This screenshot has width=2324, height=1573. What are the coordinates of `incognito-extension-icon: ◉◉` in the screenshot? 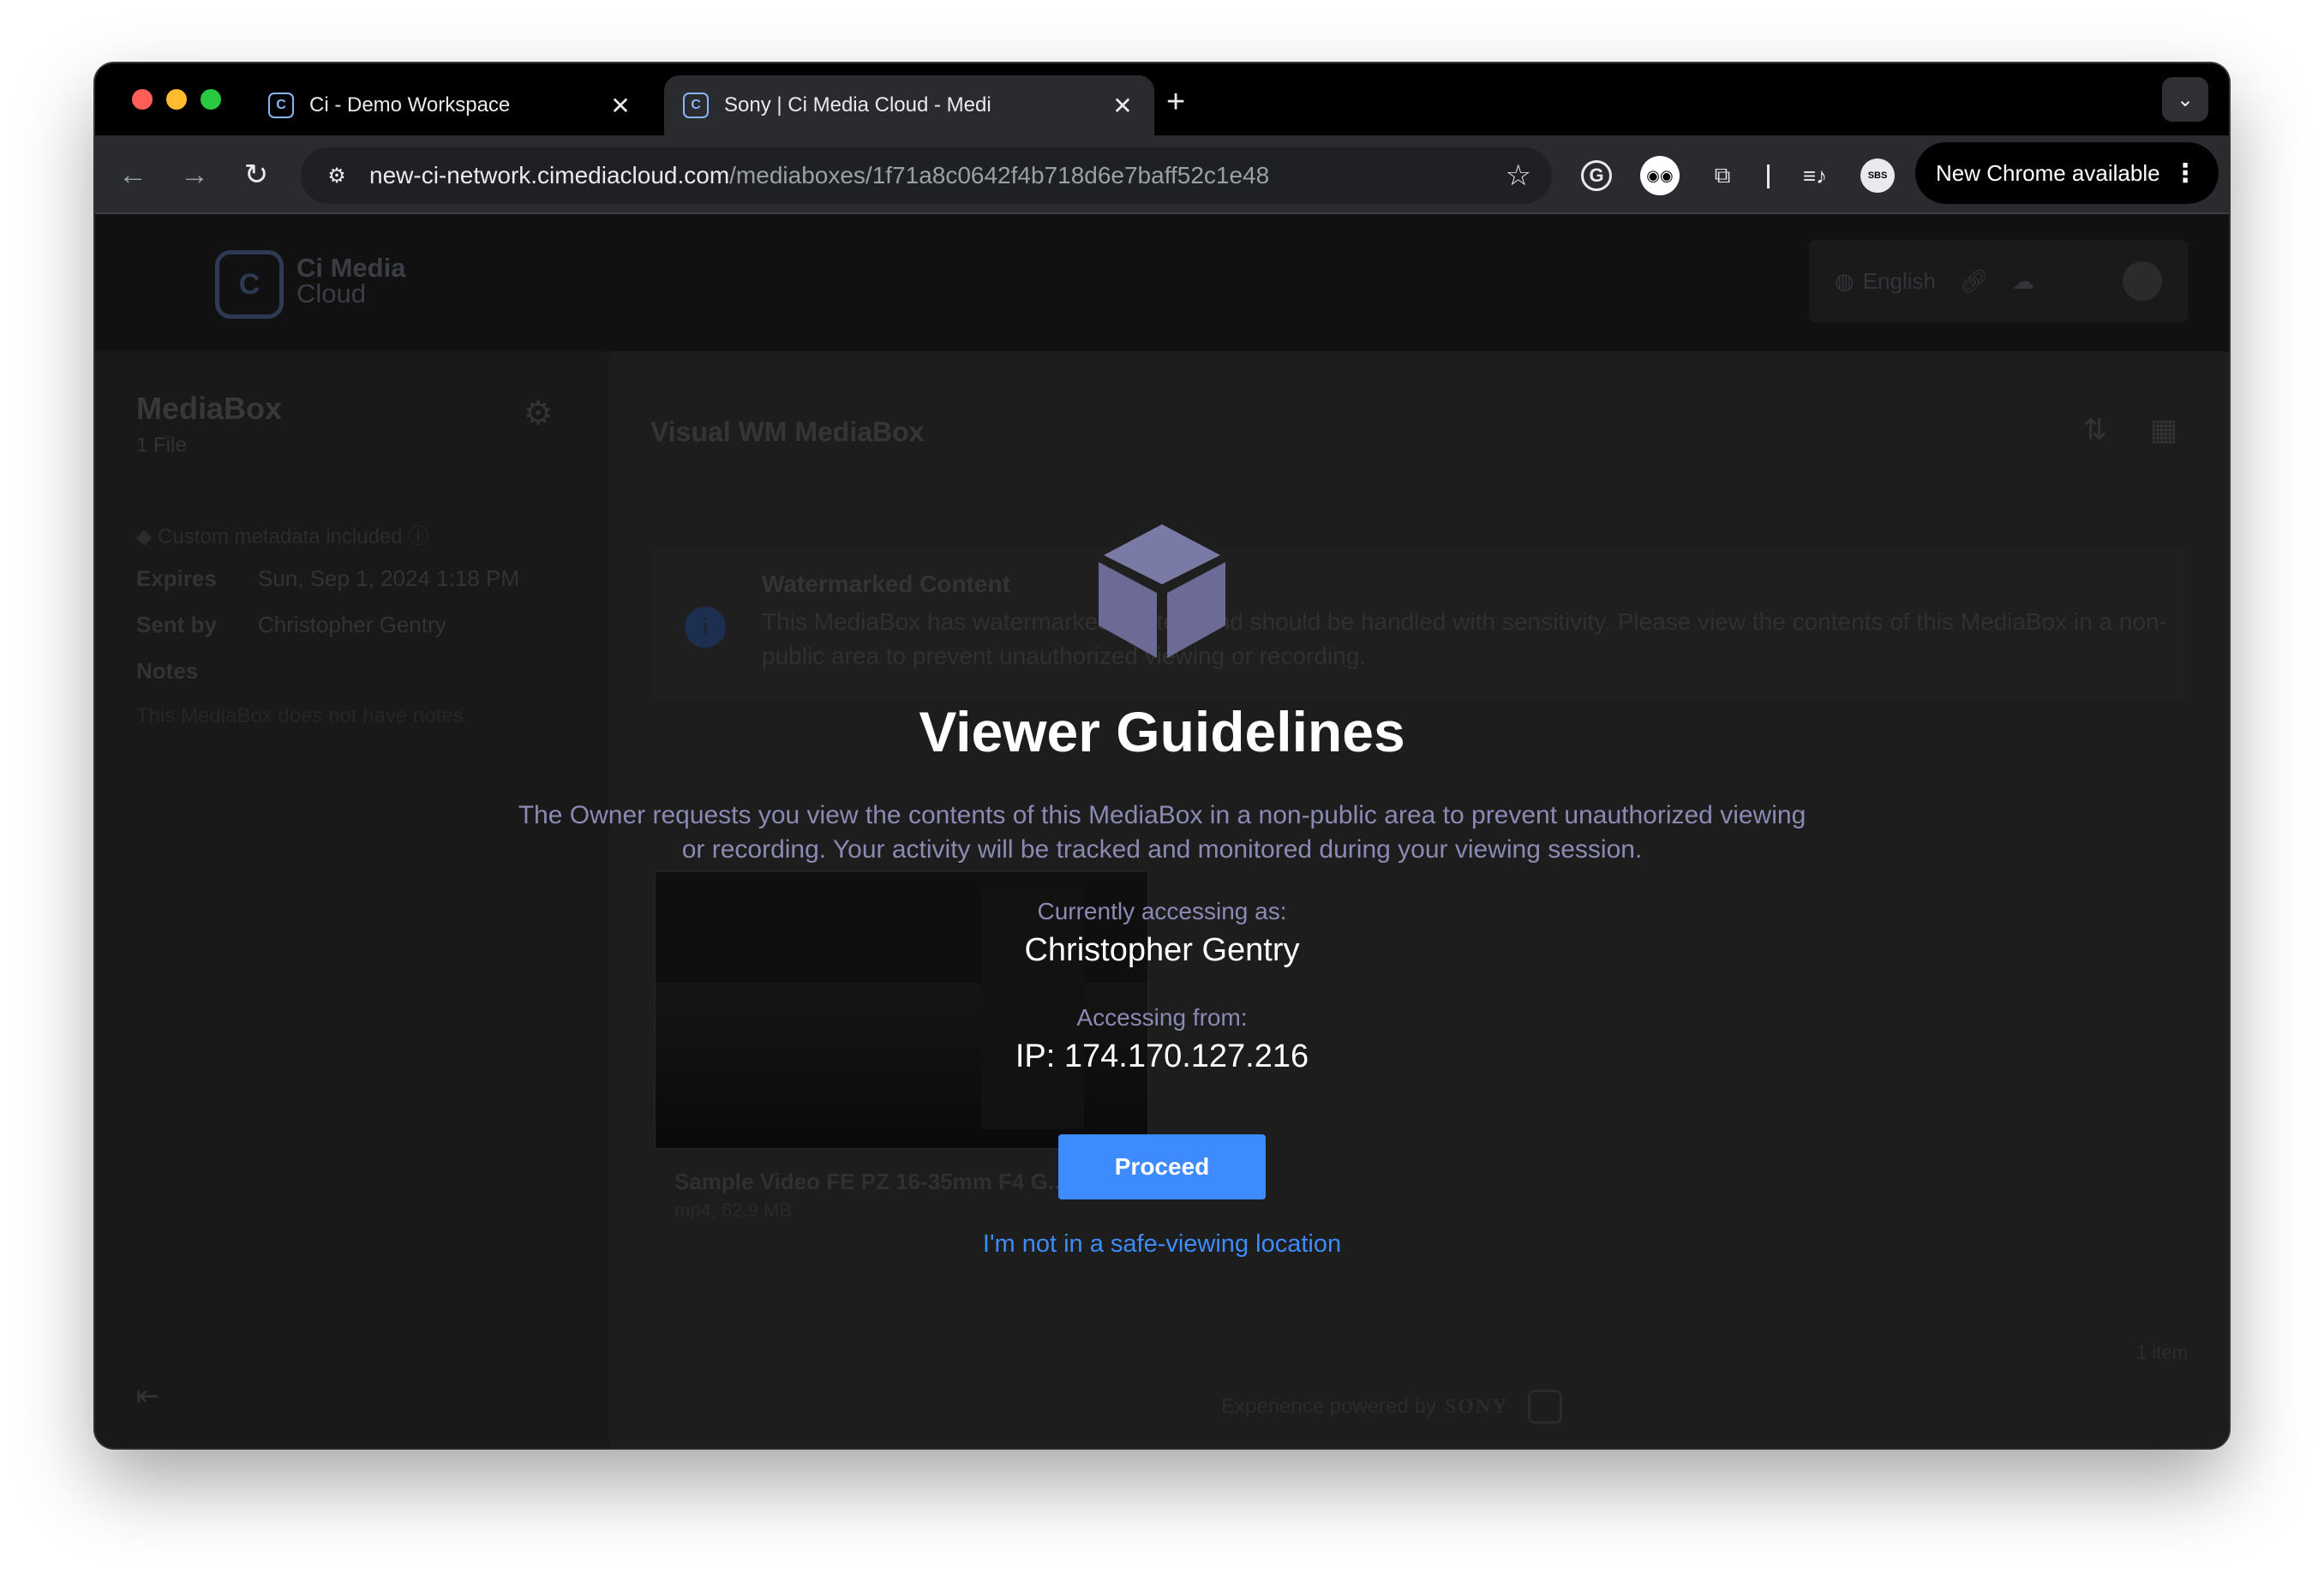 It's located at (1660, 175).